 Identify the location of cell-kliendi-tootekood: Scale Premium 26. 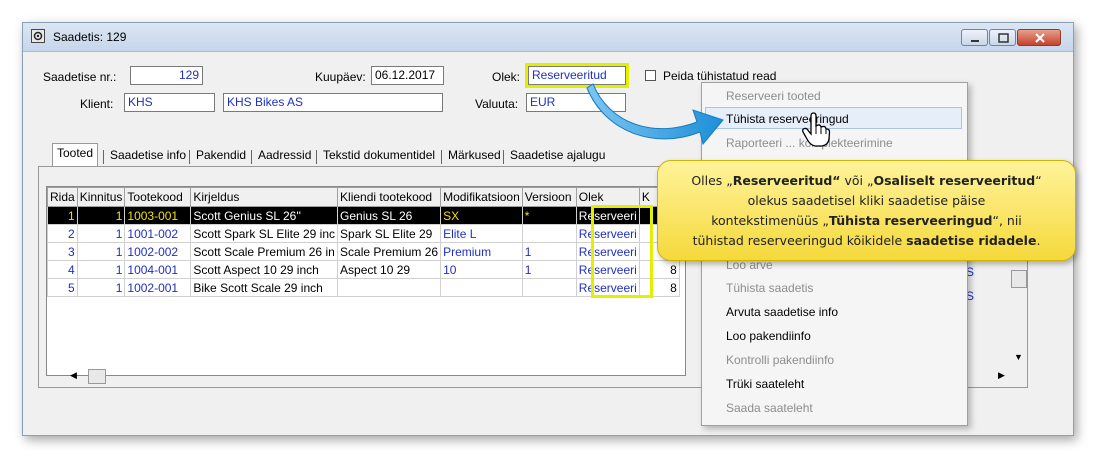
(389, 251).